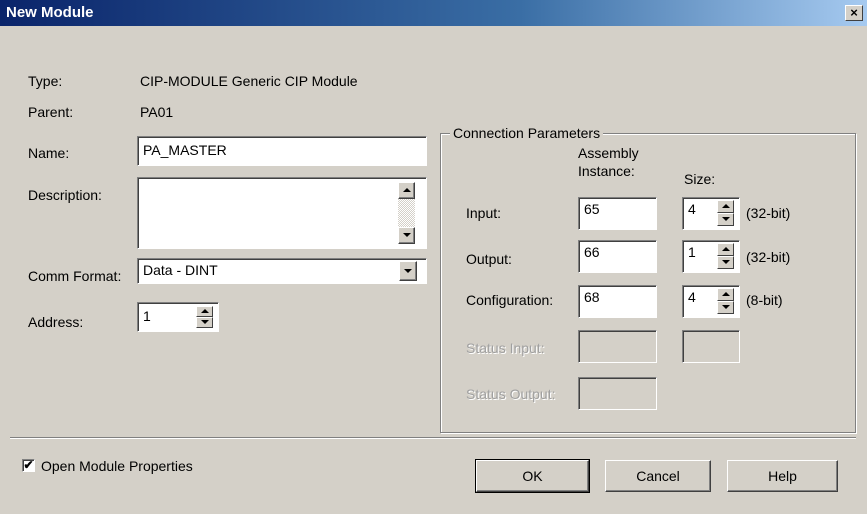 Image resolution: width=867 pixels, height=514 pixels. I want to click on description-textarea, so click(282, 213).